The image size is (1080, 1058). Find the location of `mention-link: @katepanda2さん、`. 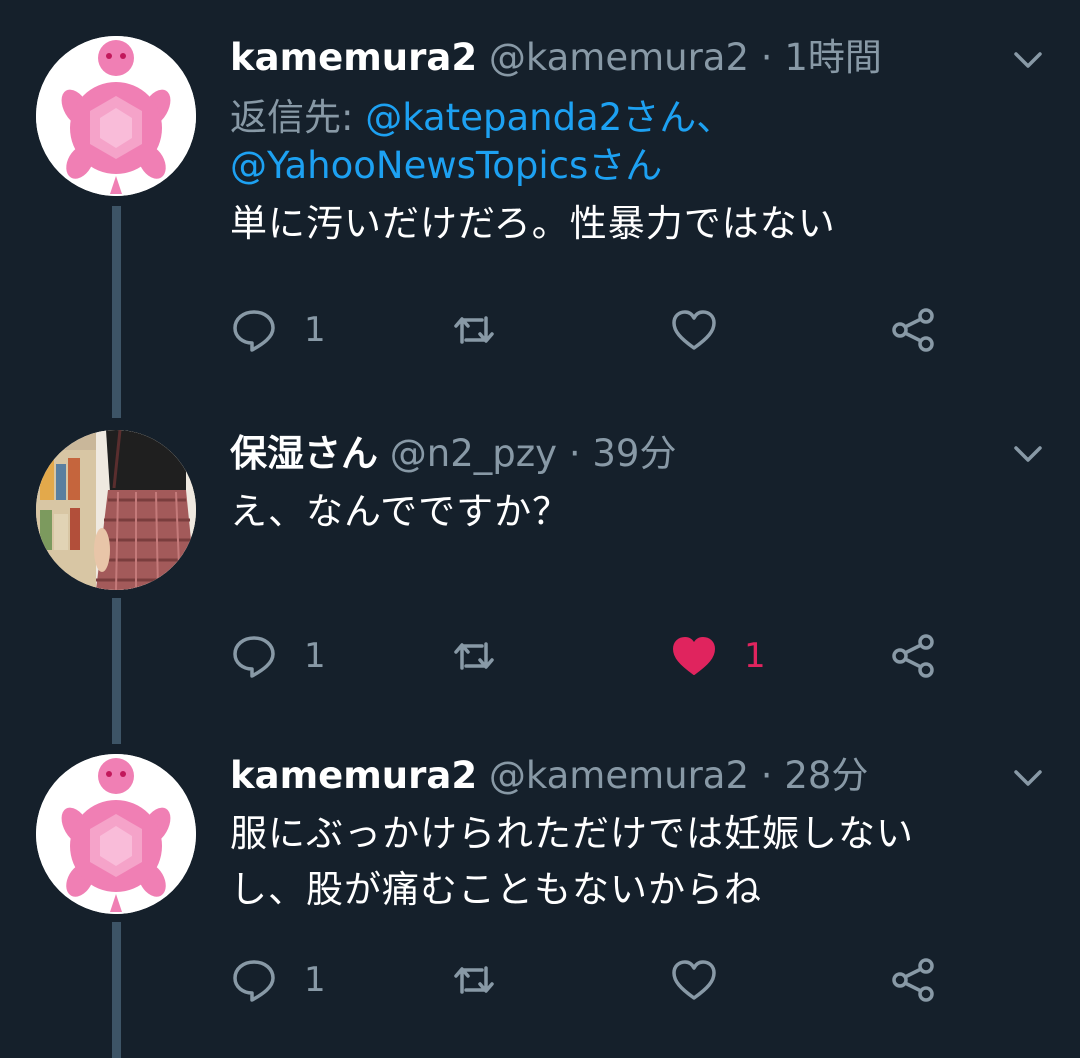

mention-link: @katepanda2さん、 is located at coordinates (549, 117).